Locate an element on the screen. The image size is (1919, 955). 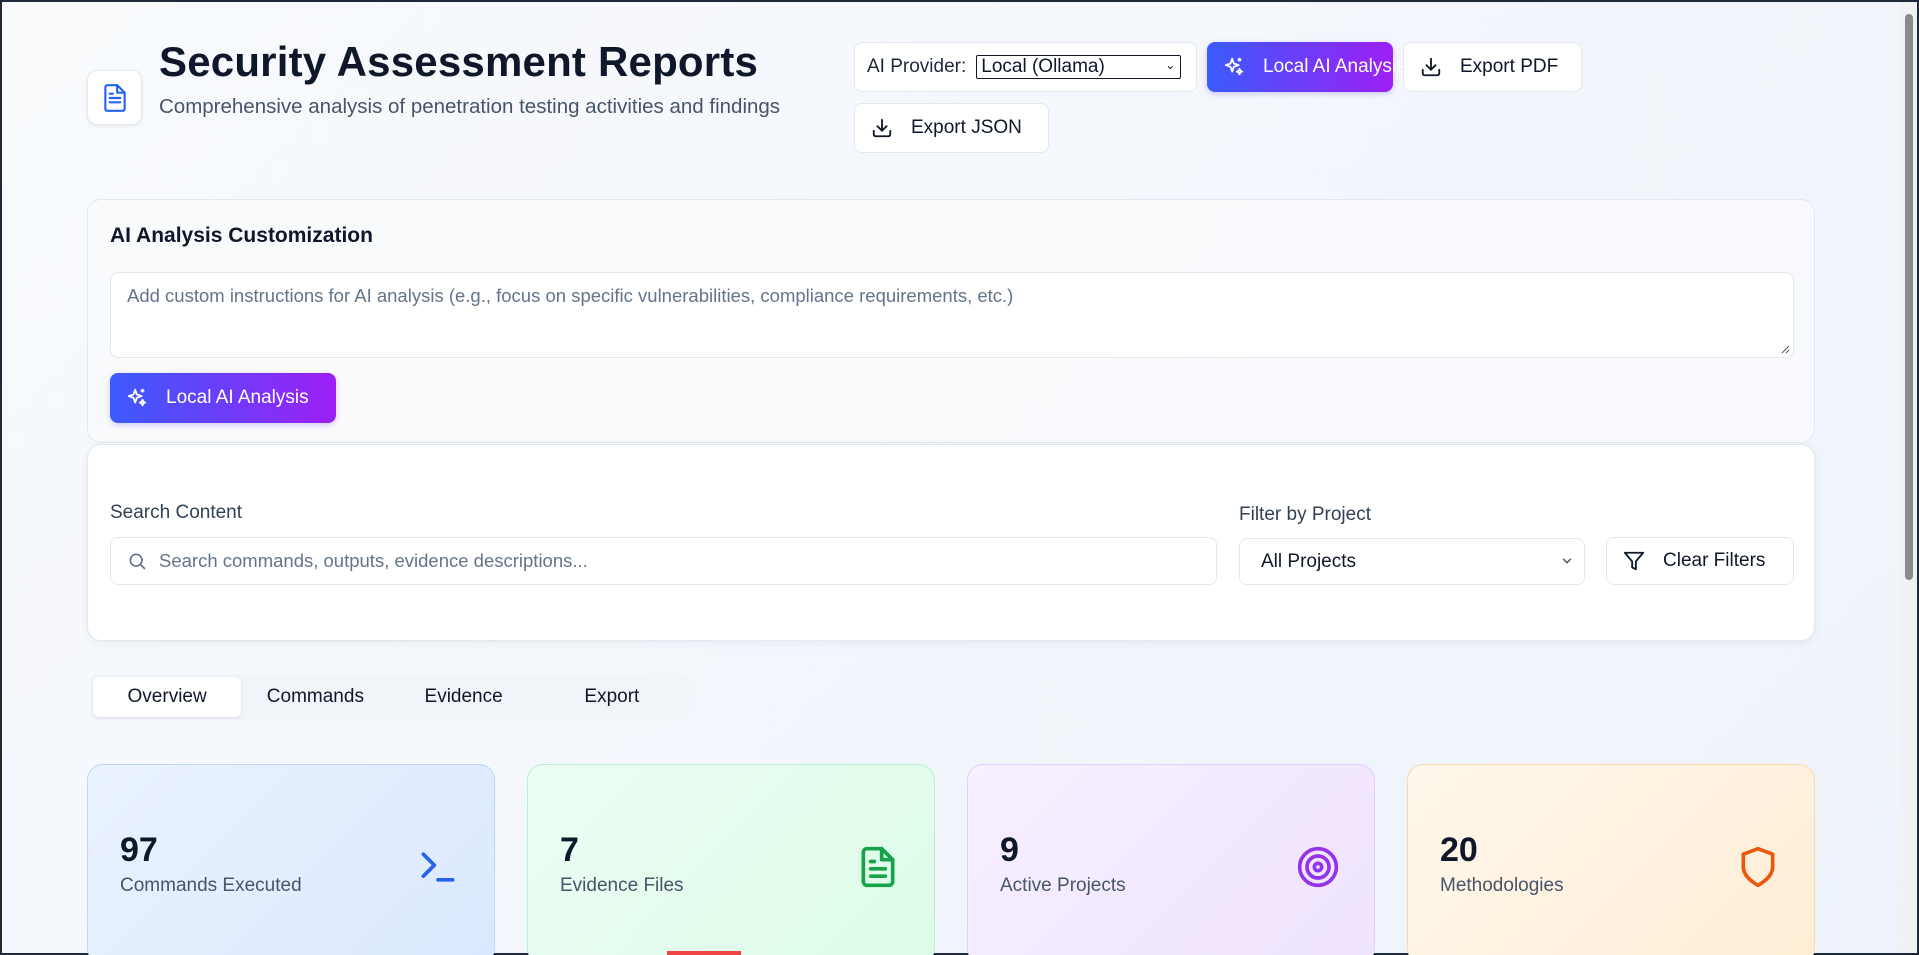
export-pdf-button: Export PDF is located at coordinates (1492, 67).